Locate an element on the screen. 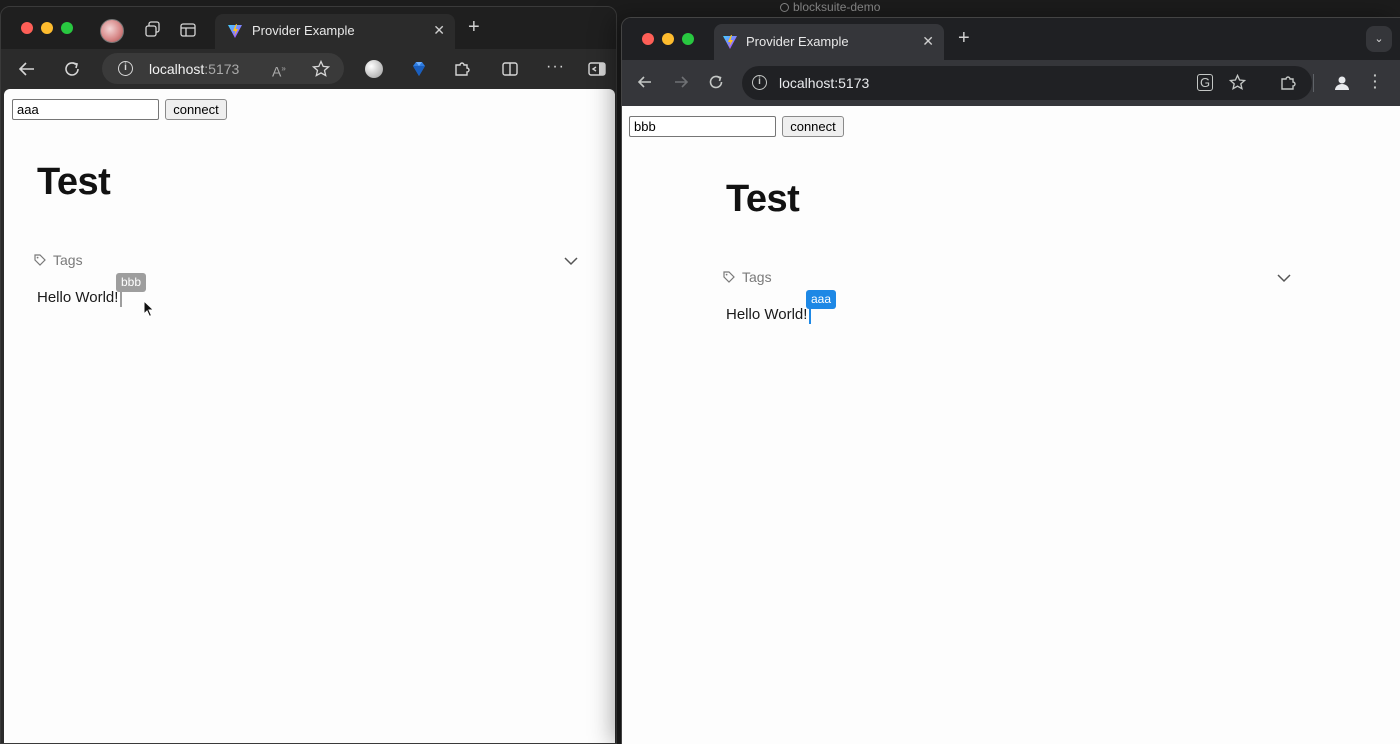 The height and width of the screenshot is (744, 1400). toolbar: i localhost:5173 G · · · is located at coordinates (1011, 83).